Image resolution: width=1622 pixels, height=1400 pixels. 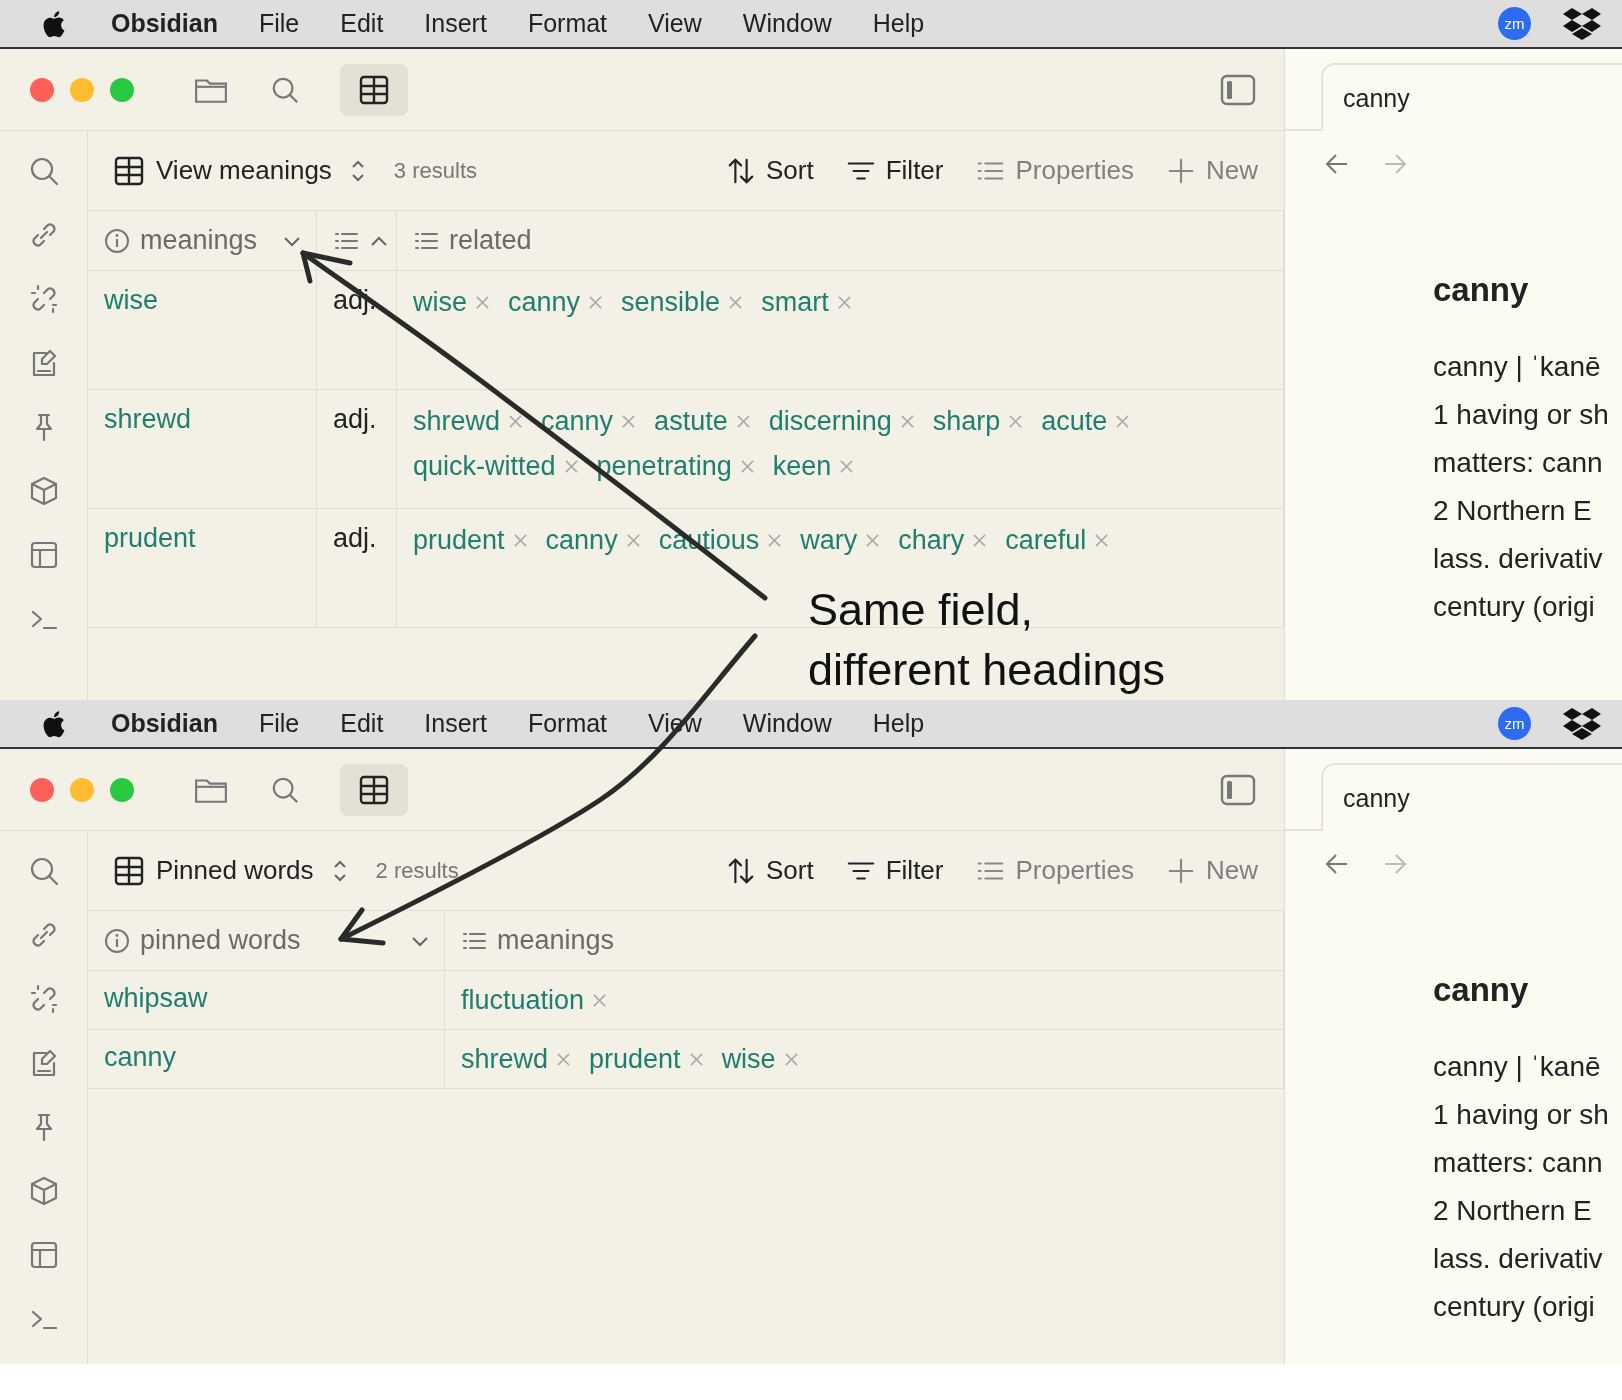 What do you see at coordinates (664, 466) in the screenshot?
I see `list-value: penetrating` at bounding box center [664, 466].